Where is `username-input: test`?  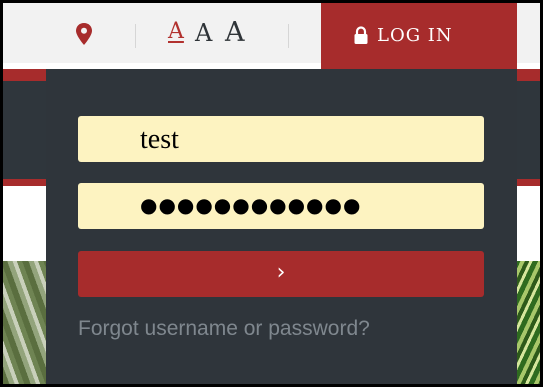 username-input: test is located at coordinates (281, 139).